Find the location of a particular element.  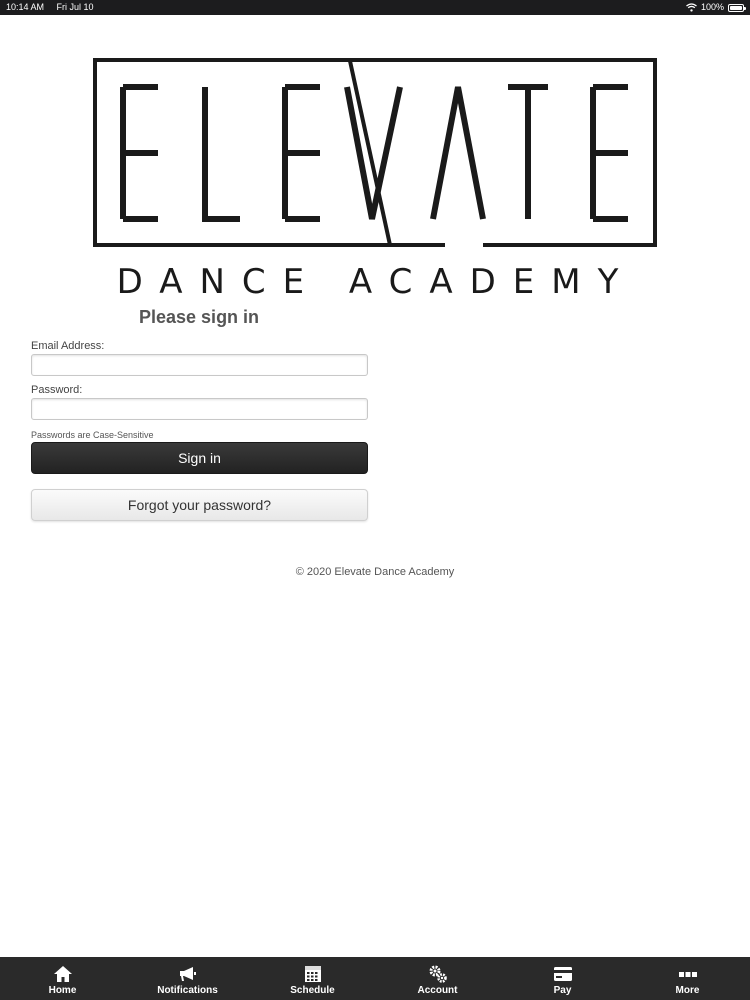

email-field is located at coordinates (199, 365).